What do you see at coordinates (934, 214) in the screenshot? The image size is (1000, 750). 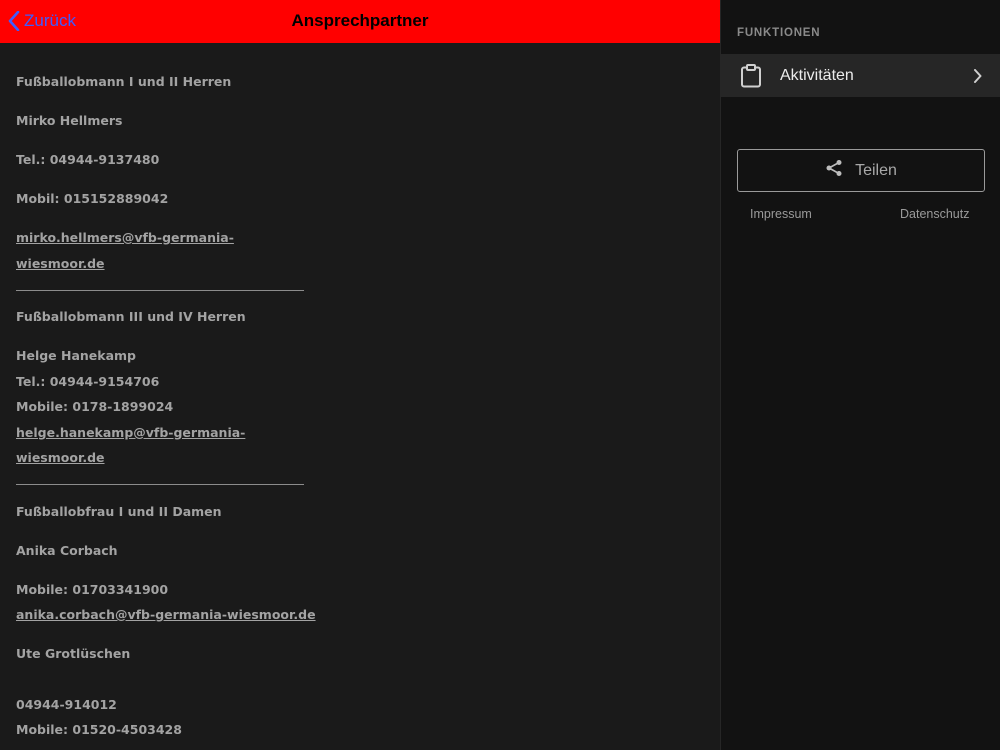 I see `datenschutz-link: Datenschutz` at bounding box center [934, 214].